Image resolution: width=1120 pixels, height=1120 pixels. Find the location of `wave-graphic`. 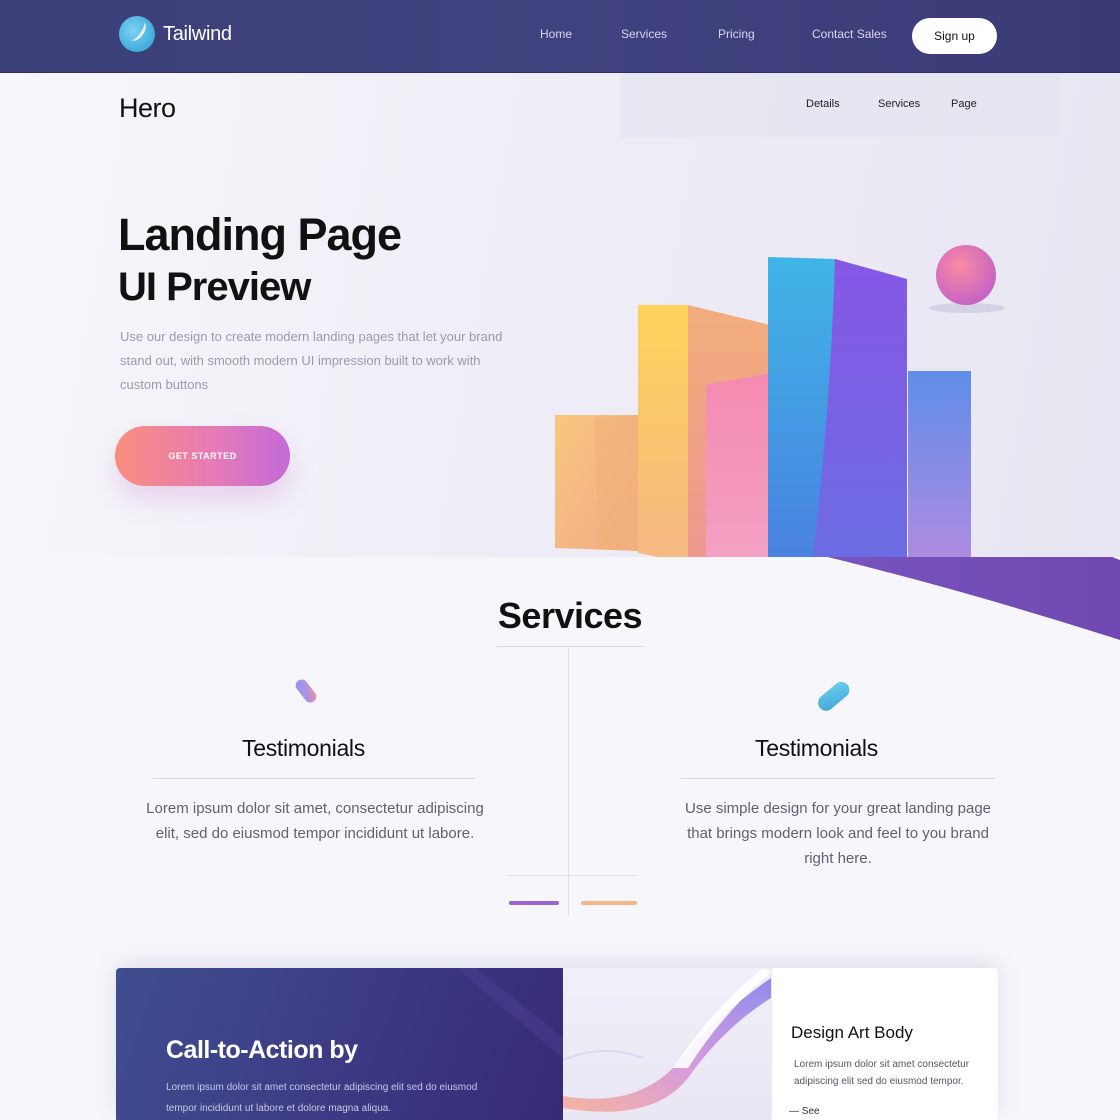

wave-graphic is located at coordinates (667, 1040).